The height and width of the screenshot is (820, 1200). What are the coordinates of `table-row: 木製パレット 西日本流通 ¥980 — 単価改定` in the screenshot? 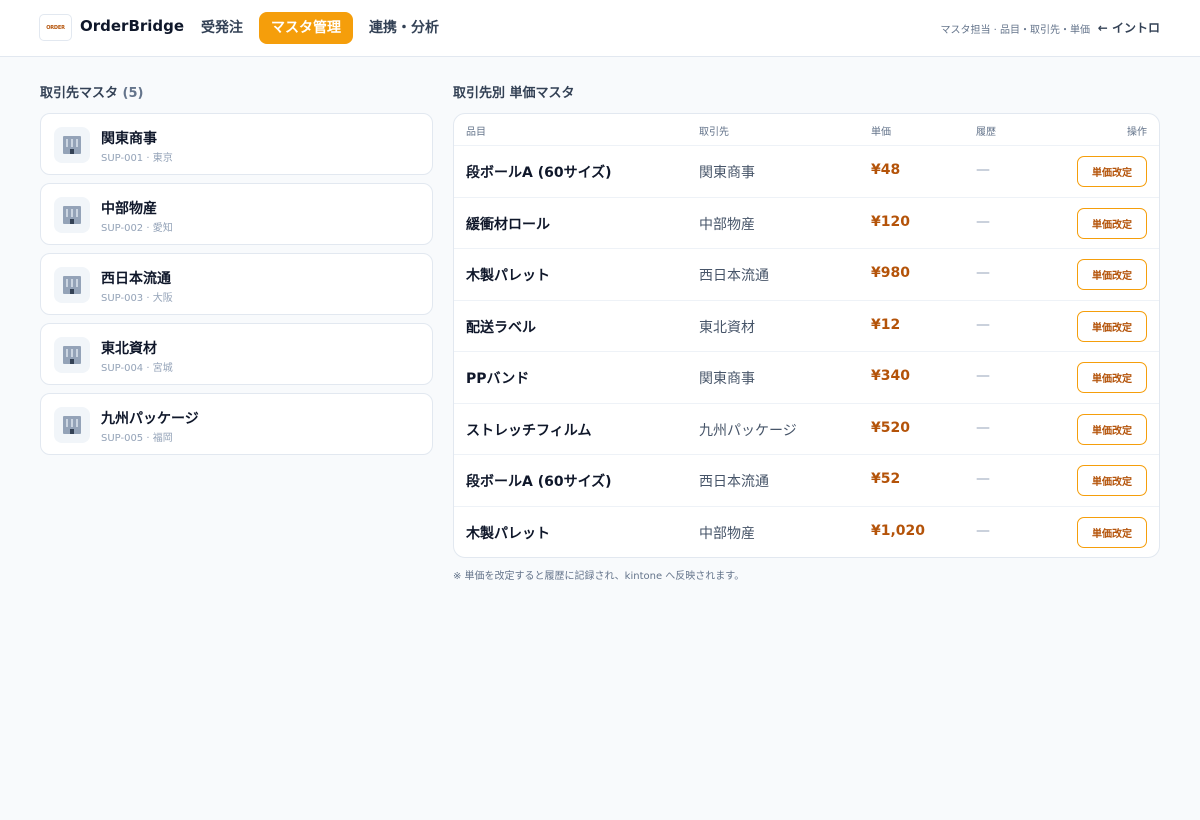 It's located at (806, 274).